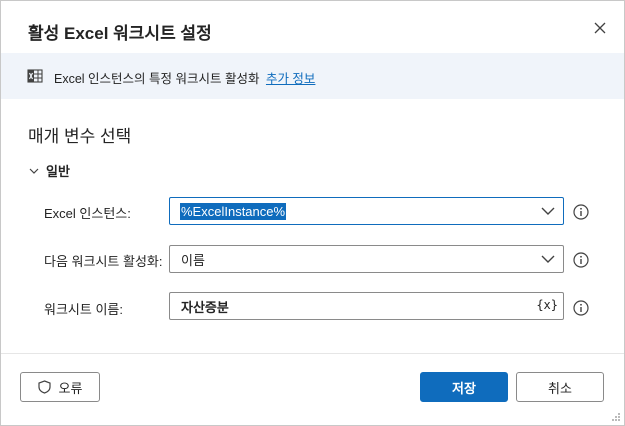 This screenshot has height=426, width=625. I want to click on worksheet-name-value: 자산증분, so click(205, 307).